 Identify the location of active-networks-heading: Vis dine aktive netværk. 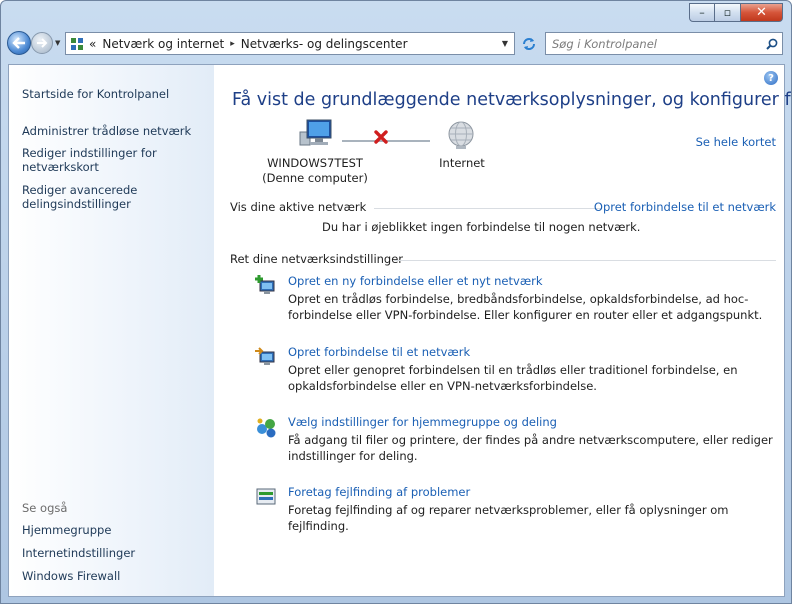
(298, 207).